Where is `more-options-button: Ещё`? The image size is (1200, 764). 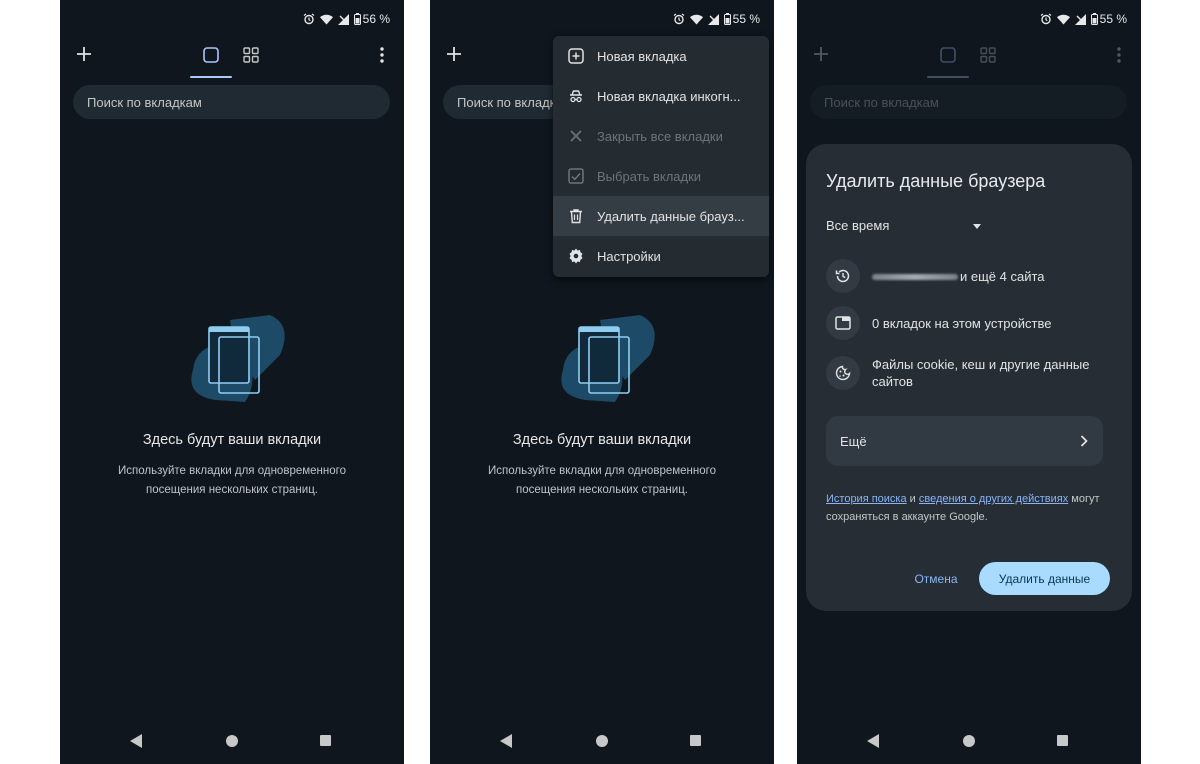 more-options-button: Ещё is located at coordinates (964, 441).